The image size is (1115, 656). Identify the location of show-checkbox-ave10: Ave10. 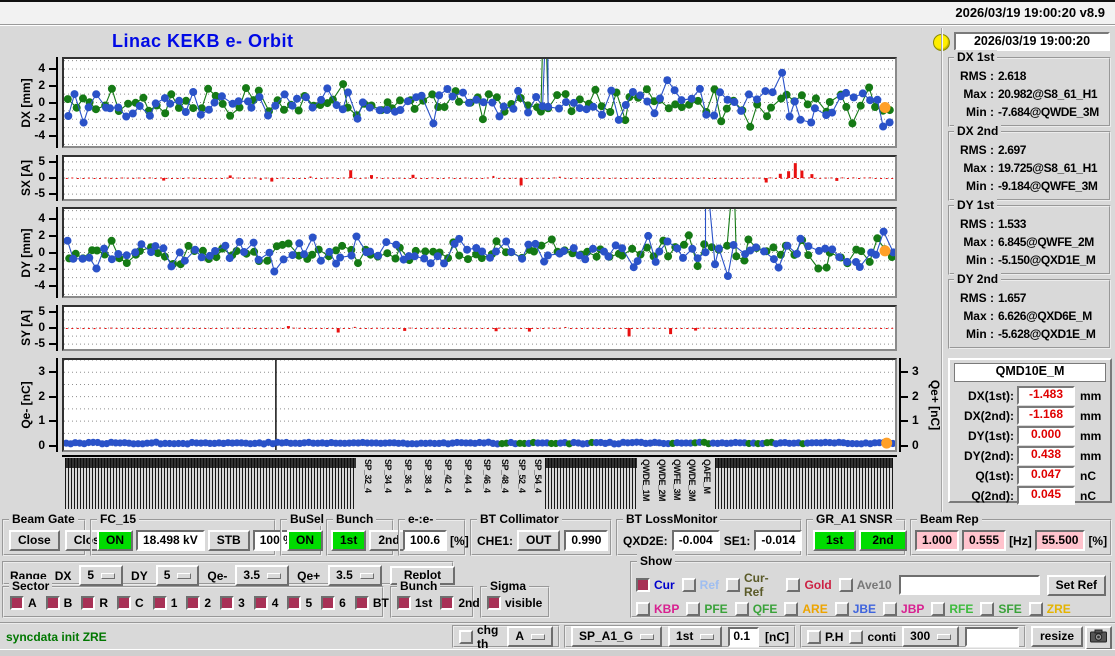
(865, 585).